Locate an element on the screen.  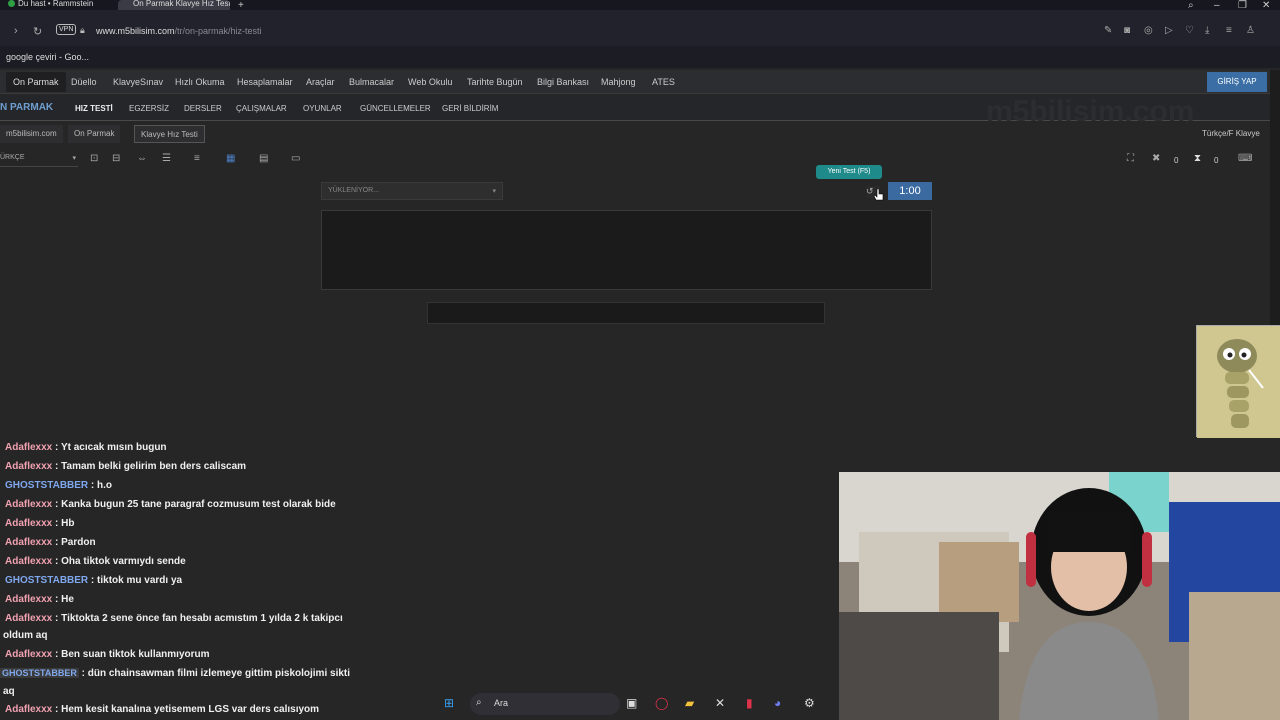
breadcrumb-current: Klavye Hız Testi is located at coordinates (169, 134).